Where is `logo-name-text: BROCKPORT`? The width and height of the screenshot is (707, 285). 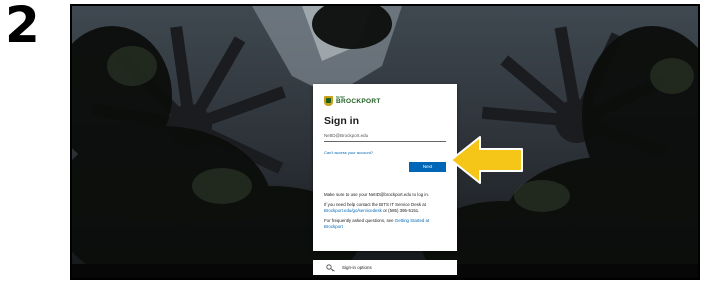
logo-name-text: BROCKPORT is located at coordinates (358, 102).